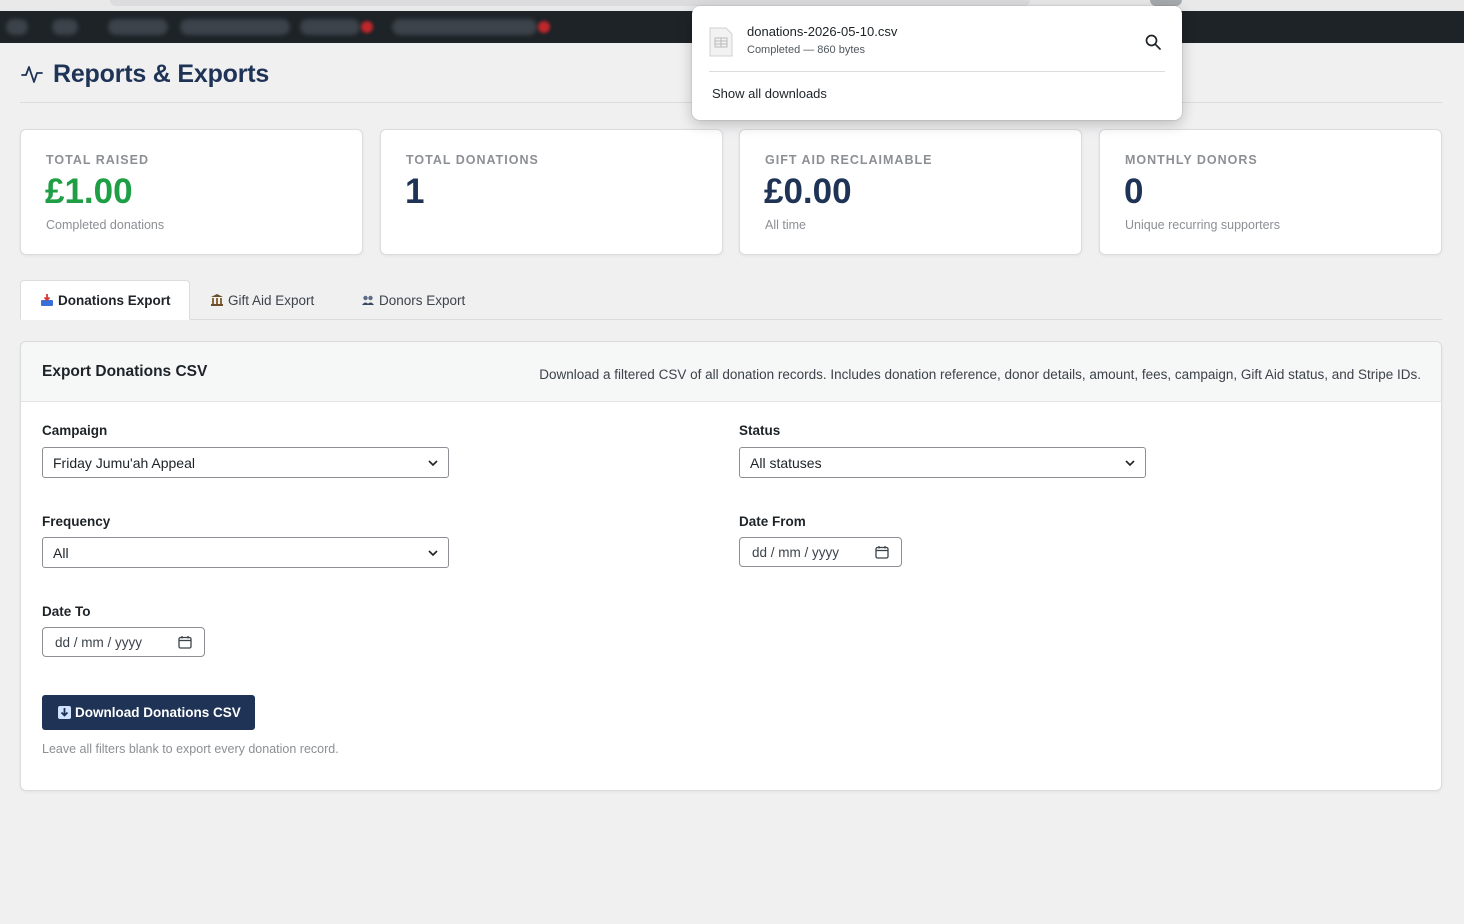 This screenshot has height=924, width=1464. I want to click on date-from-placeholder: dd / mm / yyyy, so click(796, 552).